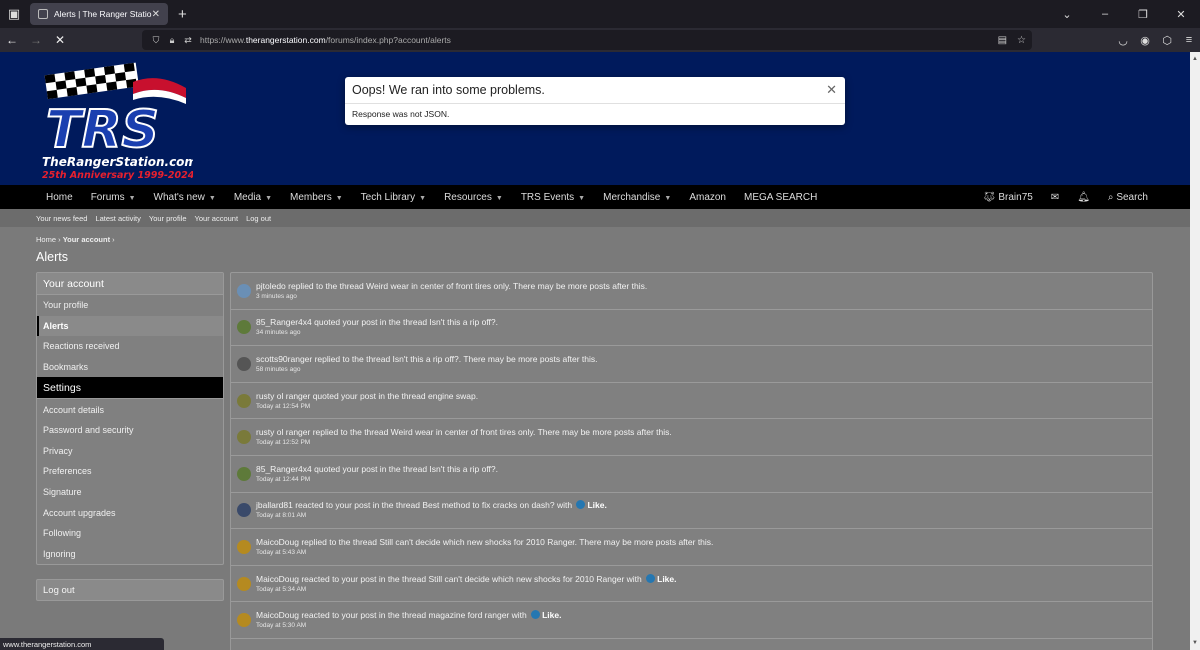 This screenshot has height=650, width=1200. What do you see at coordinates (393, 197) in the screenshot?
I see `nav-tech-library: Tech Library ▼` at bounding box center [393, 197].